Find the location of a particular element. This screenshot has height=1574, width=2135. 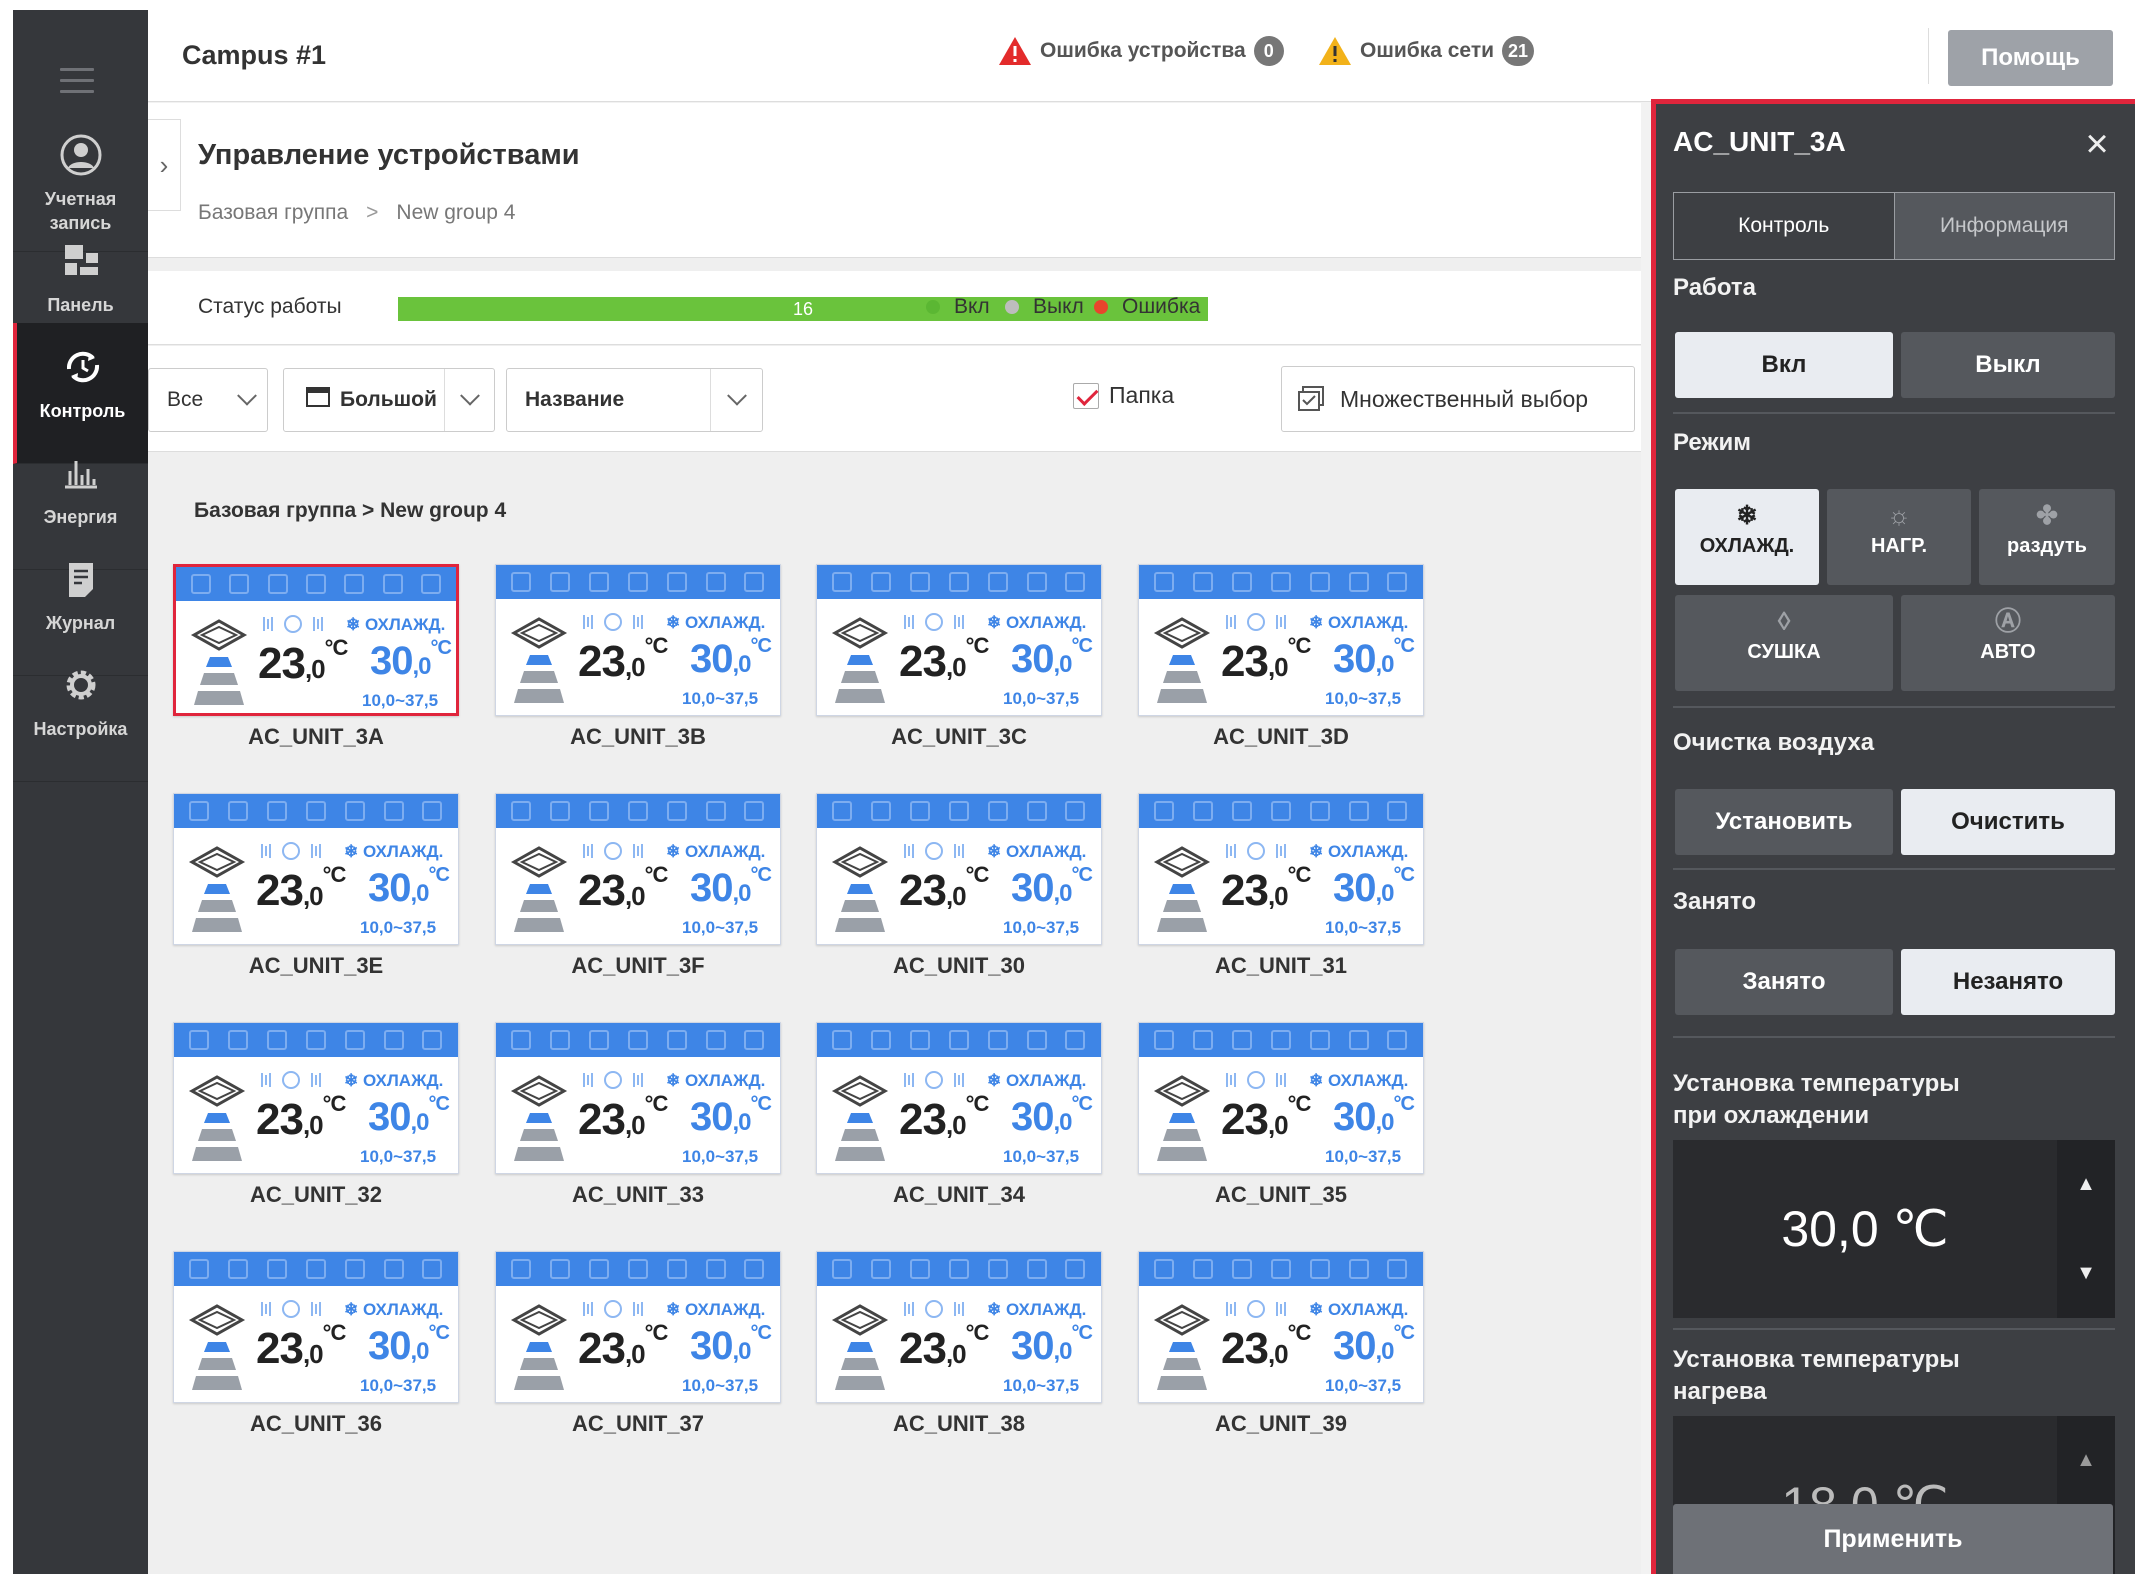

tab-information: Информация is located at coordinates (2004, 226).